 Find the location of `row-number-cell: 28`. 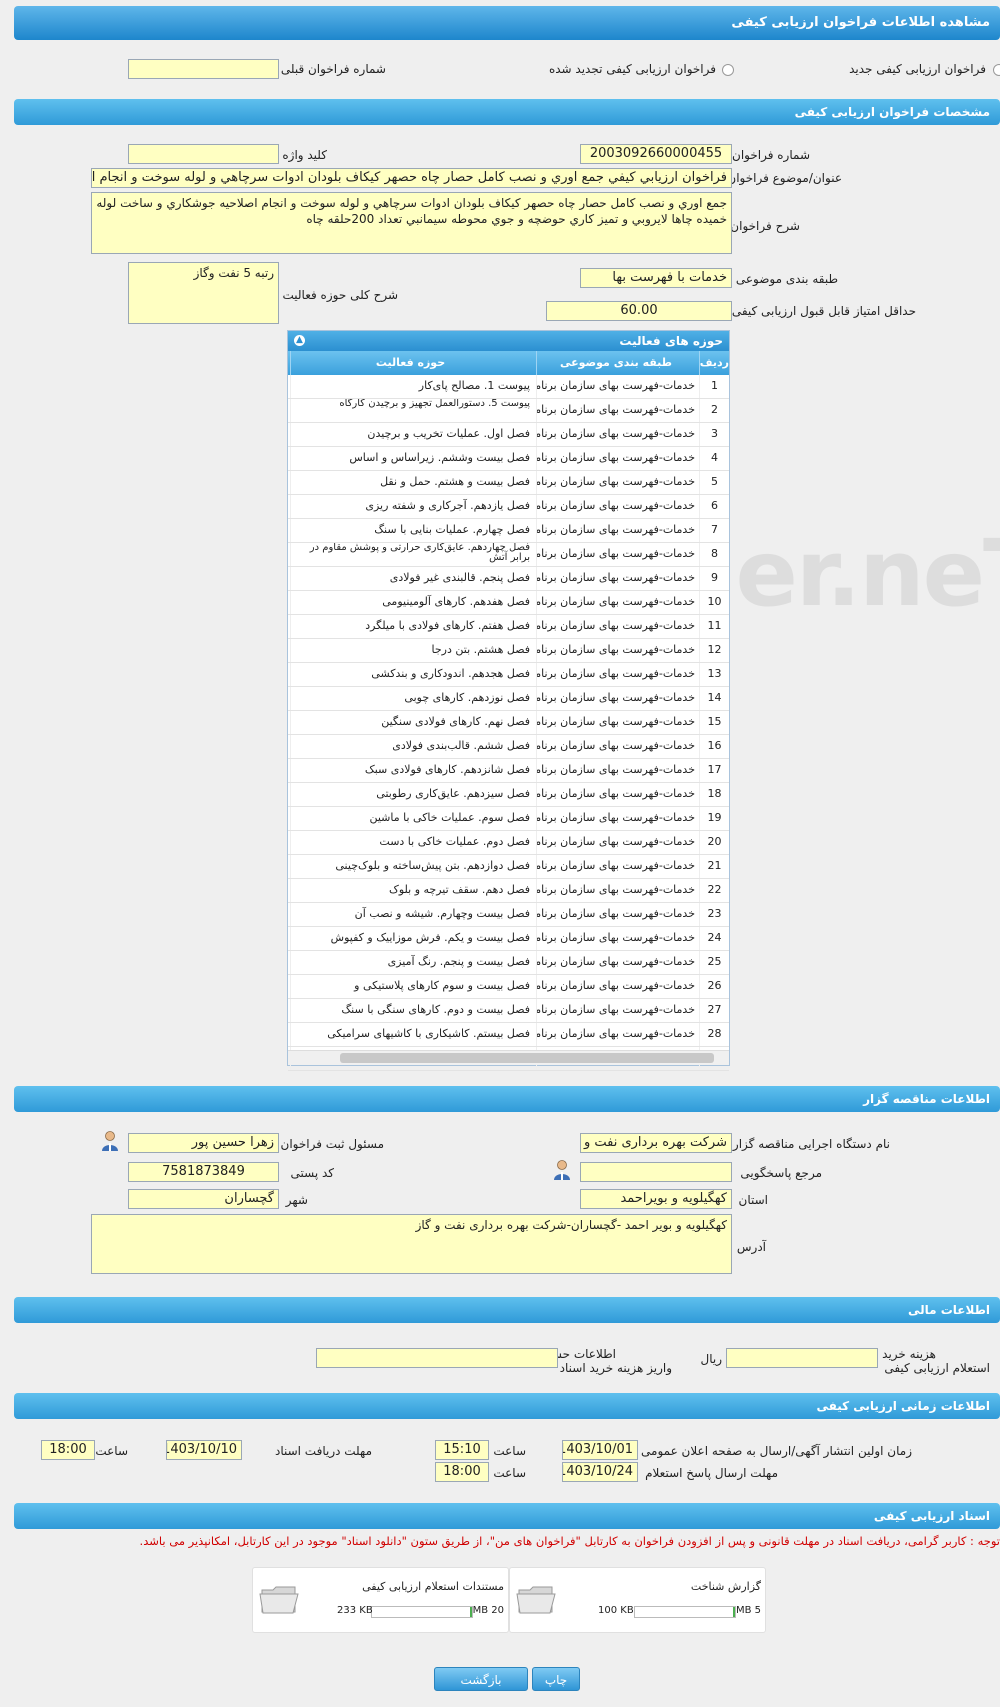

row-number-cell: 28 is located at coordinates (714, 1034).